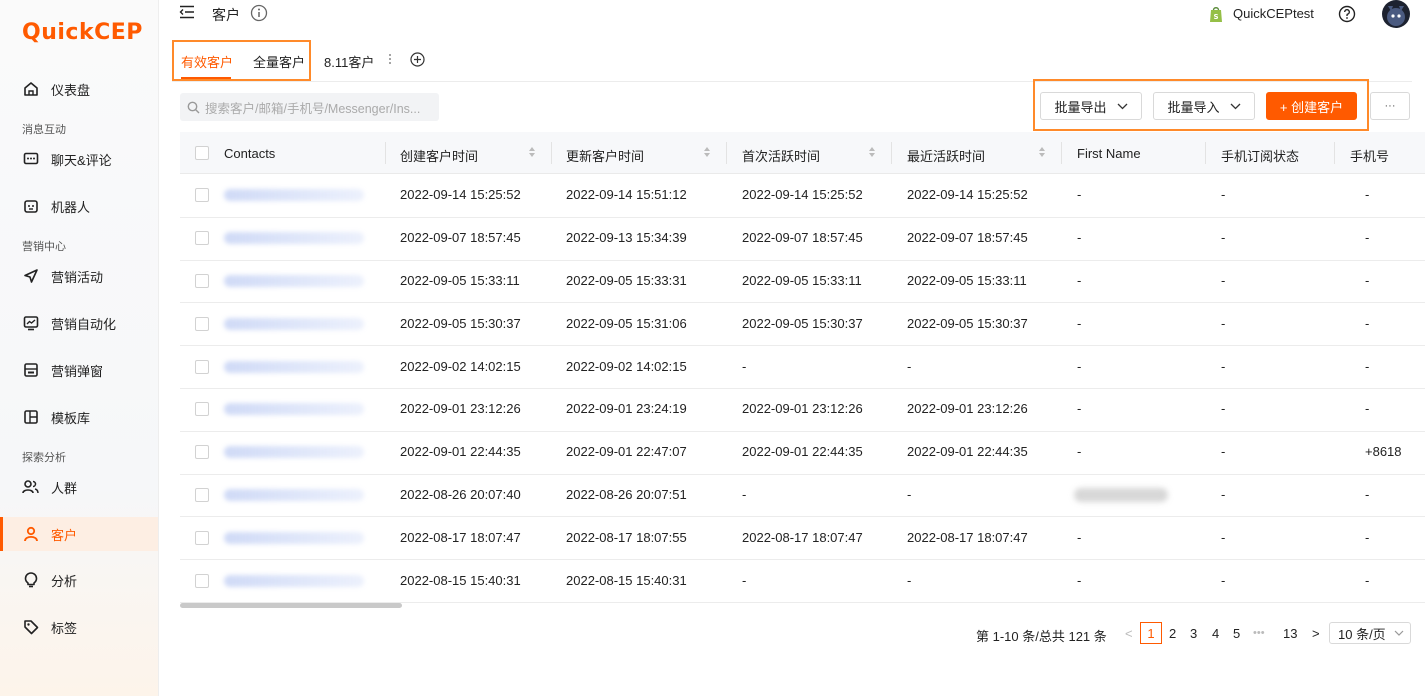  What do you see at coordinates (79, 487) in the screenshot?
I see `sidebar-item-segments: 人群` at bounding box center [79, 487].